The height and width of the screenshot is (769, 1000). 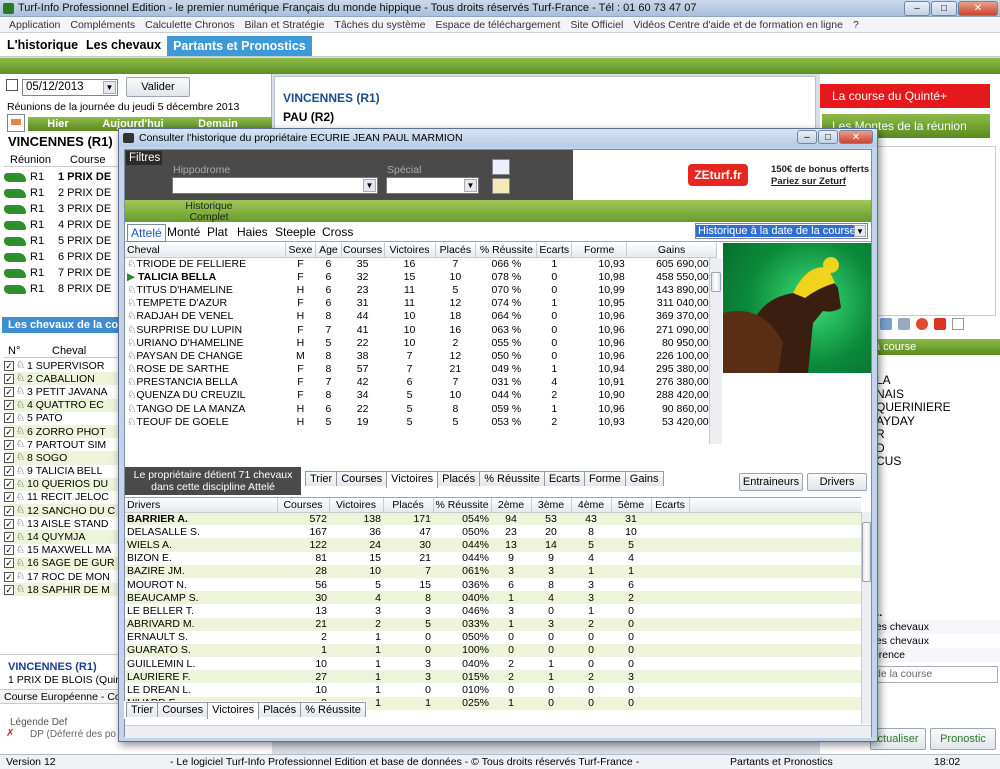 What do you see at coordinates (564, 478) in the screenshot?
I see `sort-ecarts: Ecarts` at bounding box center [564, 478].